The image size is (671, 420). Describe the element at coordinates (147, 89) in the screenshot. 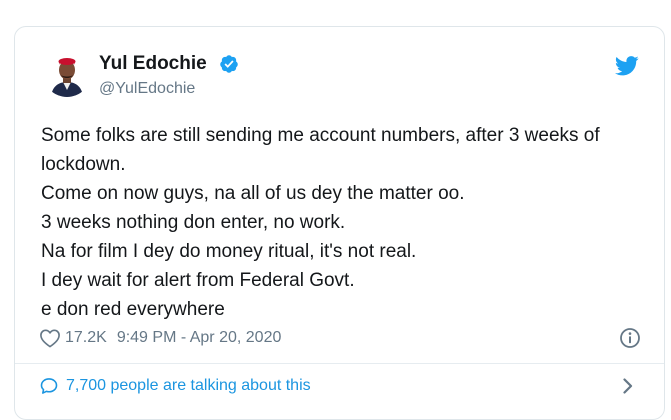

I see `user-handle: @YulEdochie` at that location.